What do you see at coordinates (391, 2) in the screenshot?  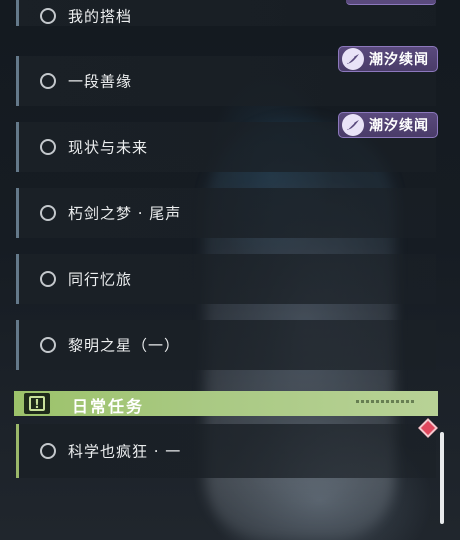 I see `tag-badge-partial` at bounding box center [391, 2].